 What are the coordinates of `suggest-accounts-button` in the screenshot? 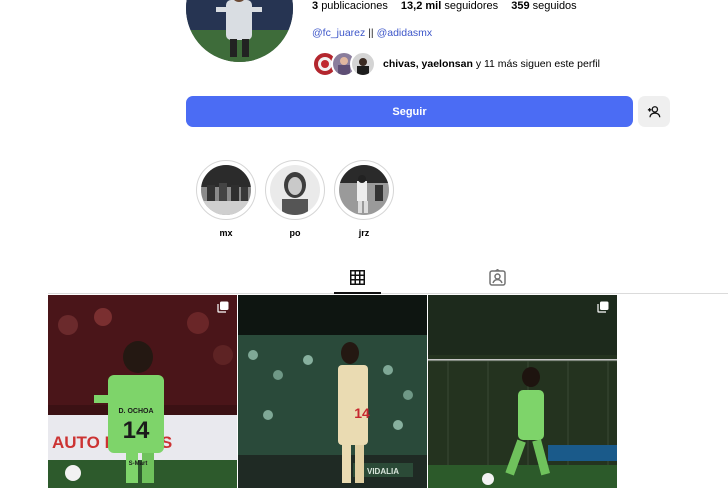 It's located at (654, 111).